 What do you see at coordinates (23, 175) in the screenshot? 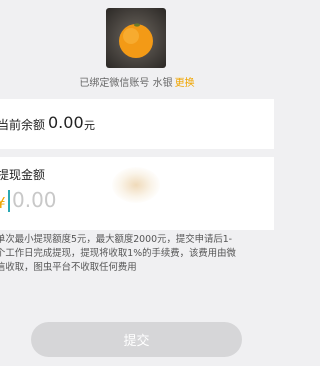
I see `withdraw-amount-title: 提现金额` at bounding box center [23, 175].